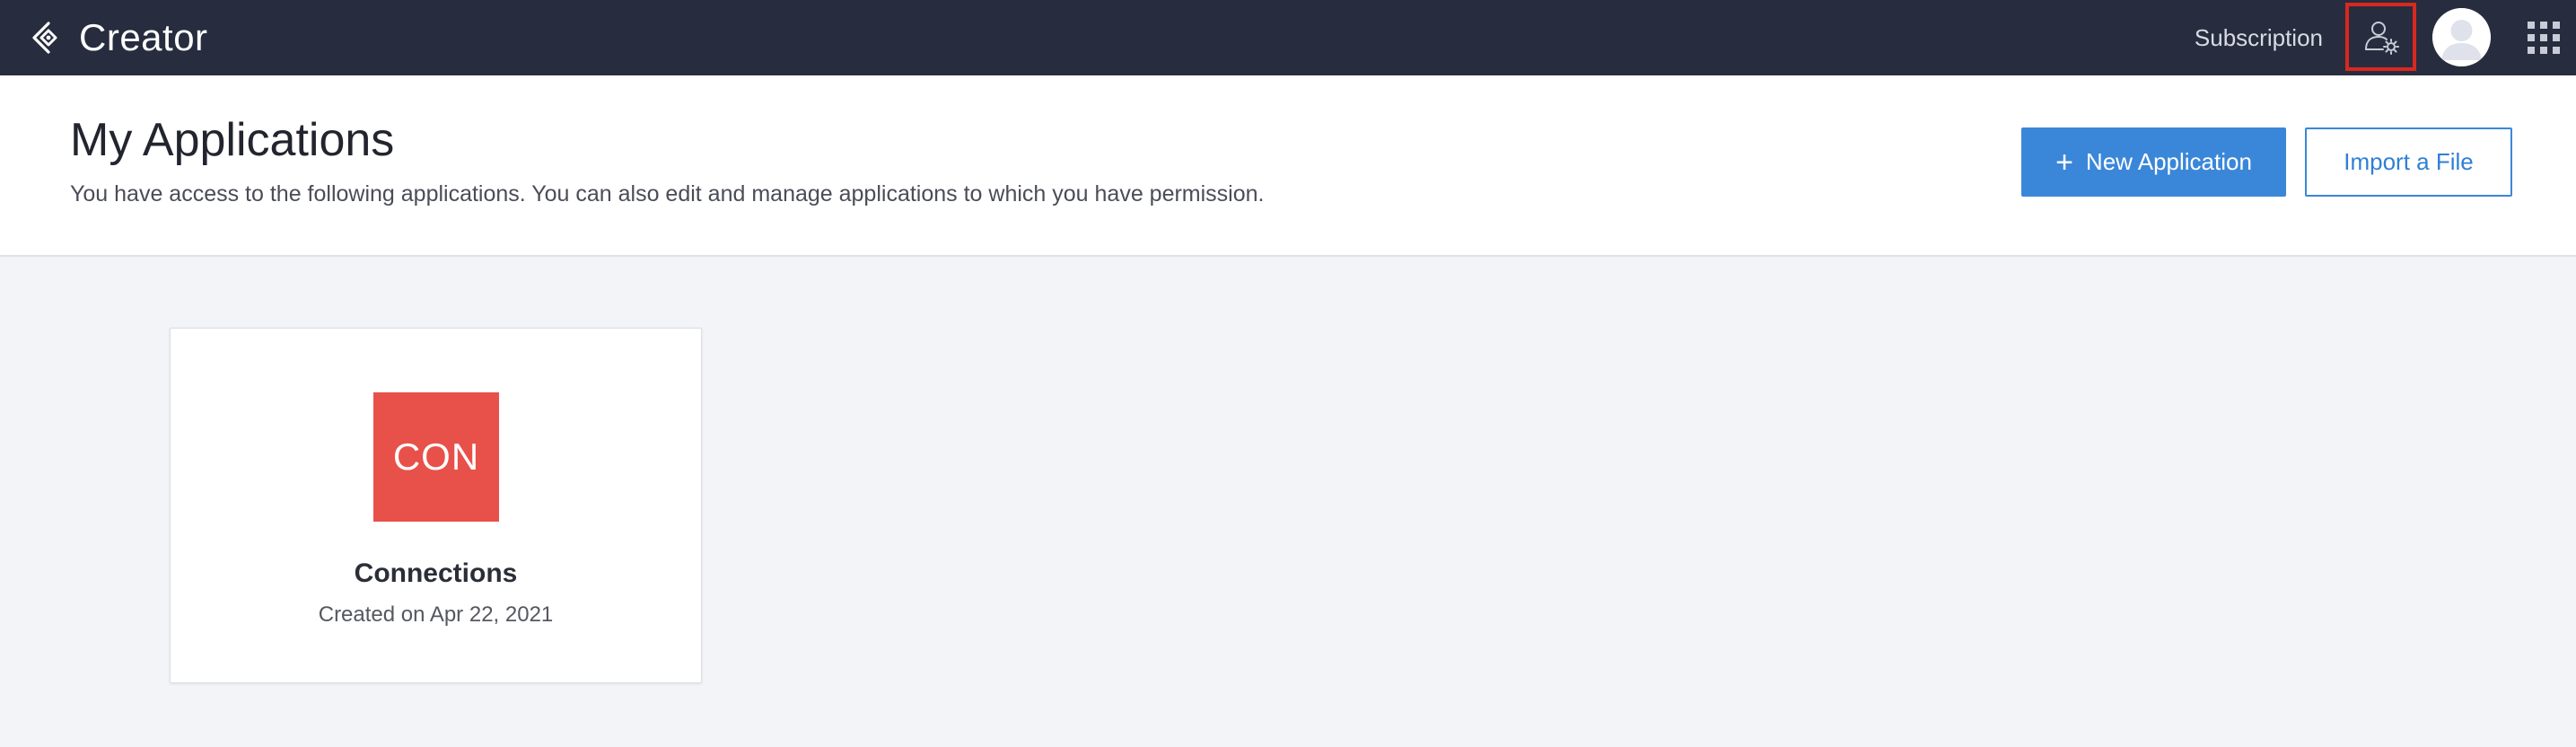 The image size is (2576, 747). Describe the element at coordinates (436, 614) in the screenshot. I see `application-created-date: Created on Apr 22, 2021` at that location.